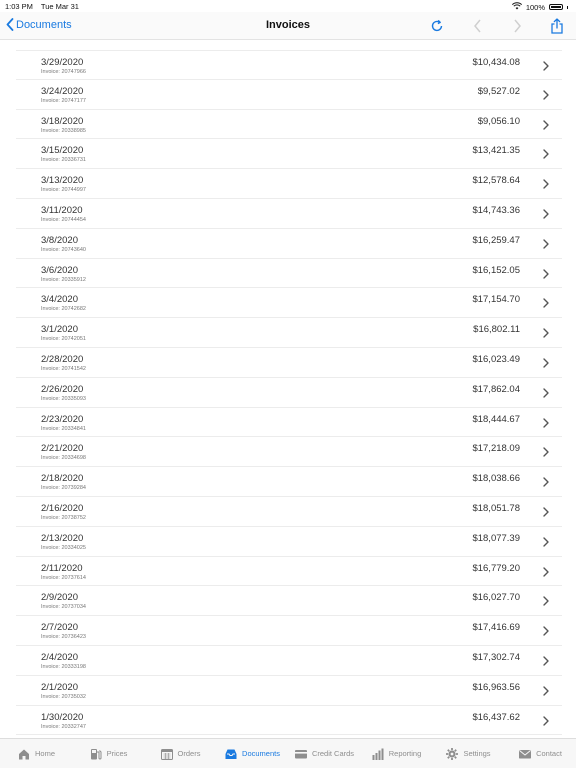 Image resolution: width=576 pixels, height=768 pixels. Describe the element at coordinates (63, 219) in the screenshot. I see `invoice-number: Invoice: 20744454` at that location.